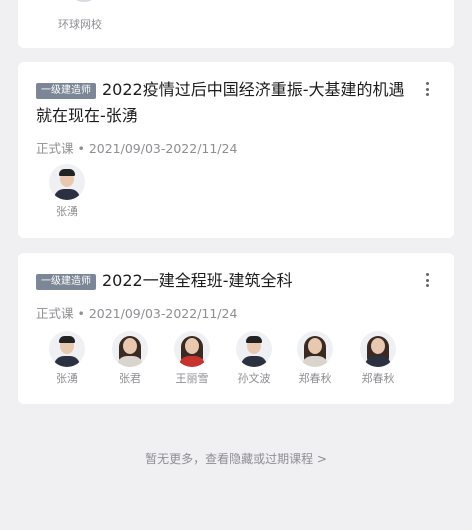 This screenshot has height=530, width=472. I want to click on course-card-partial: 环球网校, so click(236, 24).